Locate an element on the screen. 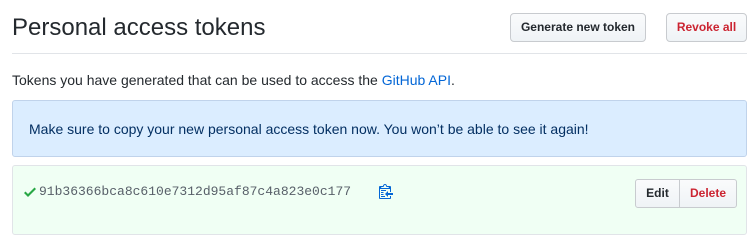 The image size is (755, 240). edit-token-button: Edit is located at coordinates (657, 193).